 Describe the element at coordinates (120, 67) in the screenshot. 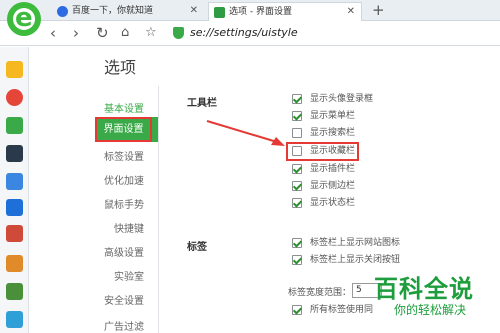

I see `page-title: 选项` at that location.